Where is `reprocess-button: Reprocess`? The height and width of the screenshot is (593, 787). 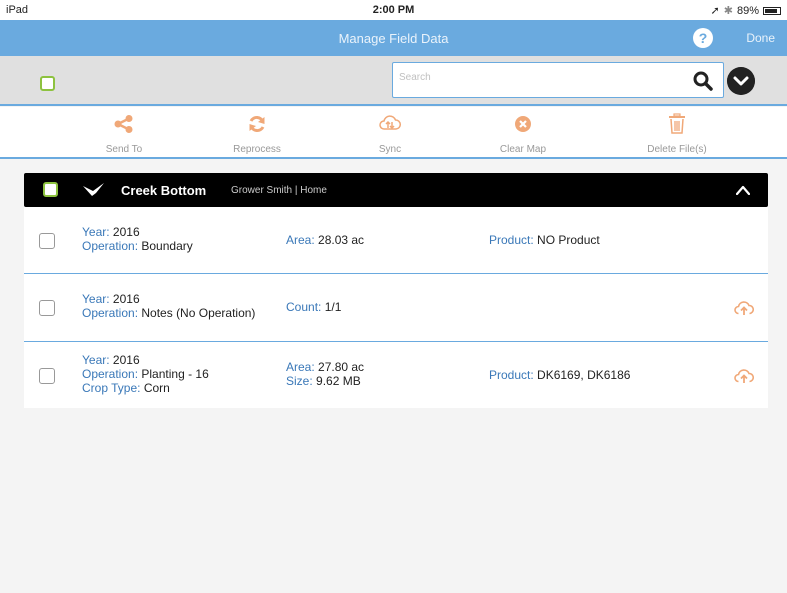 reprocess-button: Reprocess is located at coordinates (257, 134).